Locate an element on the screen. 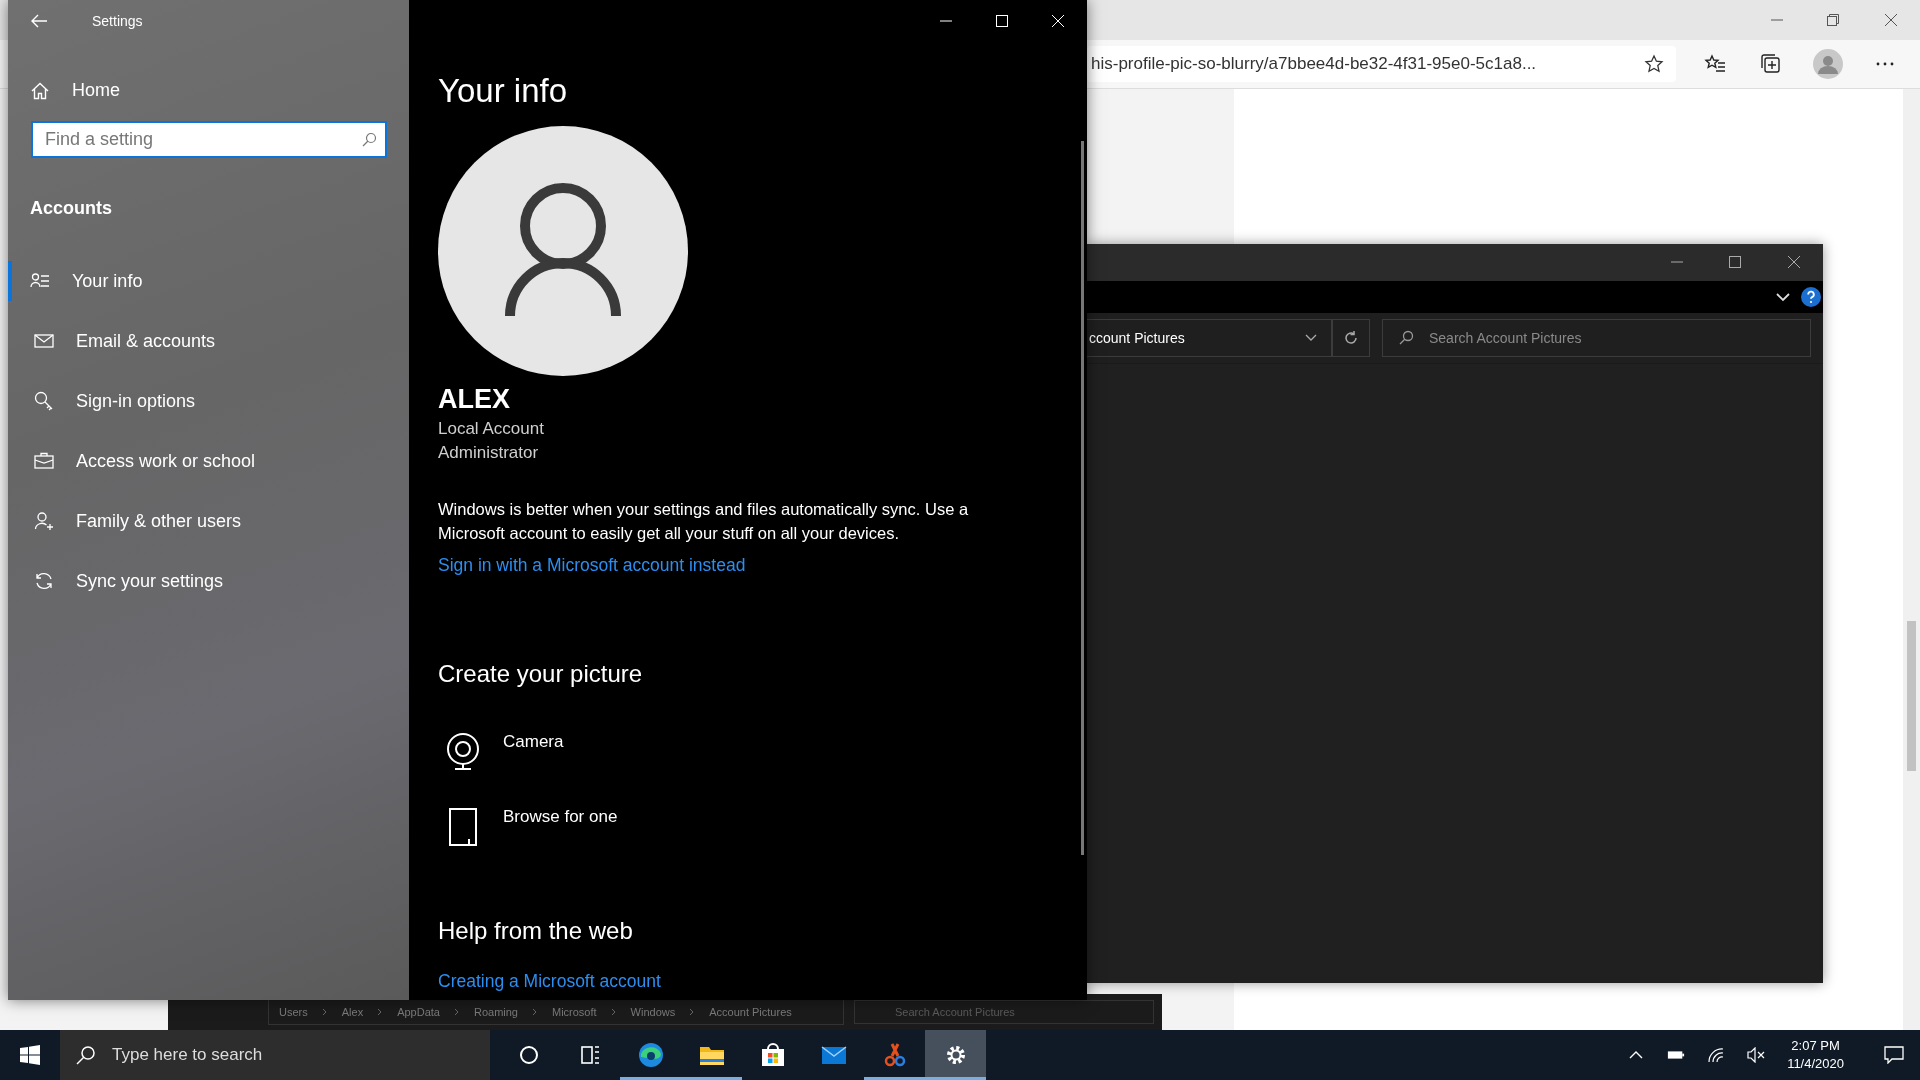  home-link: Home is located at coordinates (75, 90).